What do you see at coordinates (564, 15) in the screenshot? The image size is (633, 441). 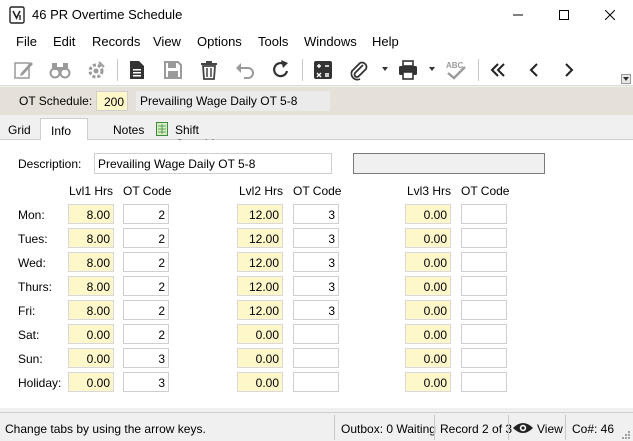 I see `maximize-button` at bounding box center [564, 15].